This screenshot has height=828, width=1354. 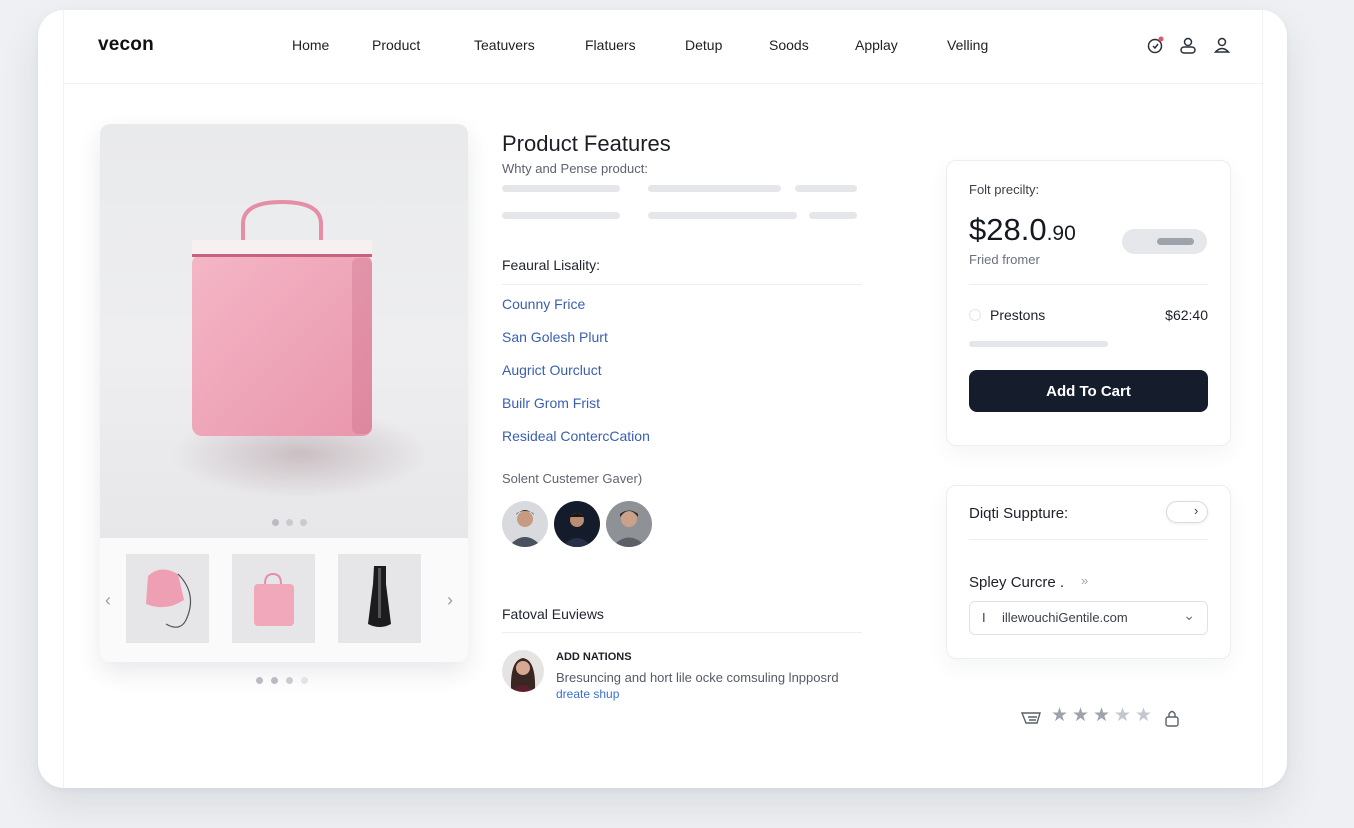 I want to click on double-chevron-icon: », so click(x=1085, y=580).